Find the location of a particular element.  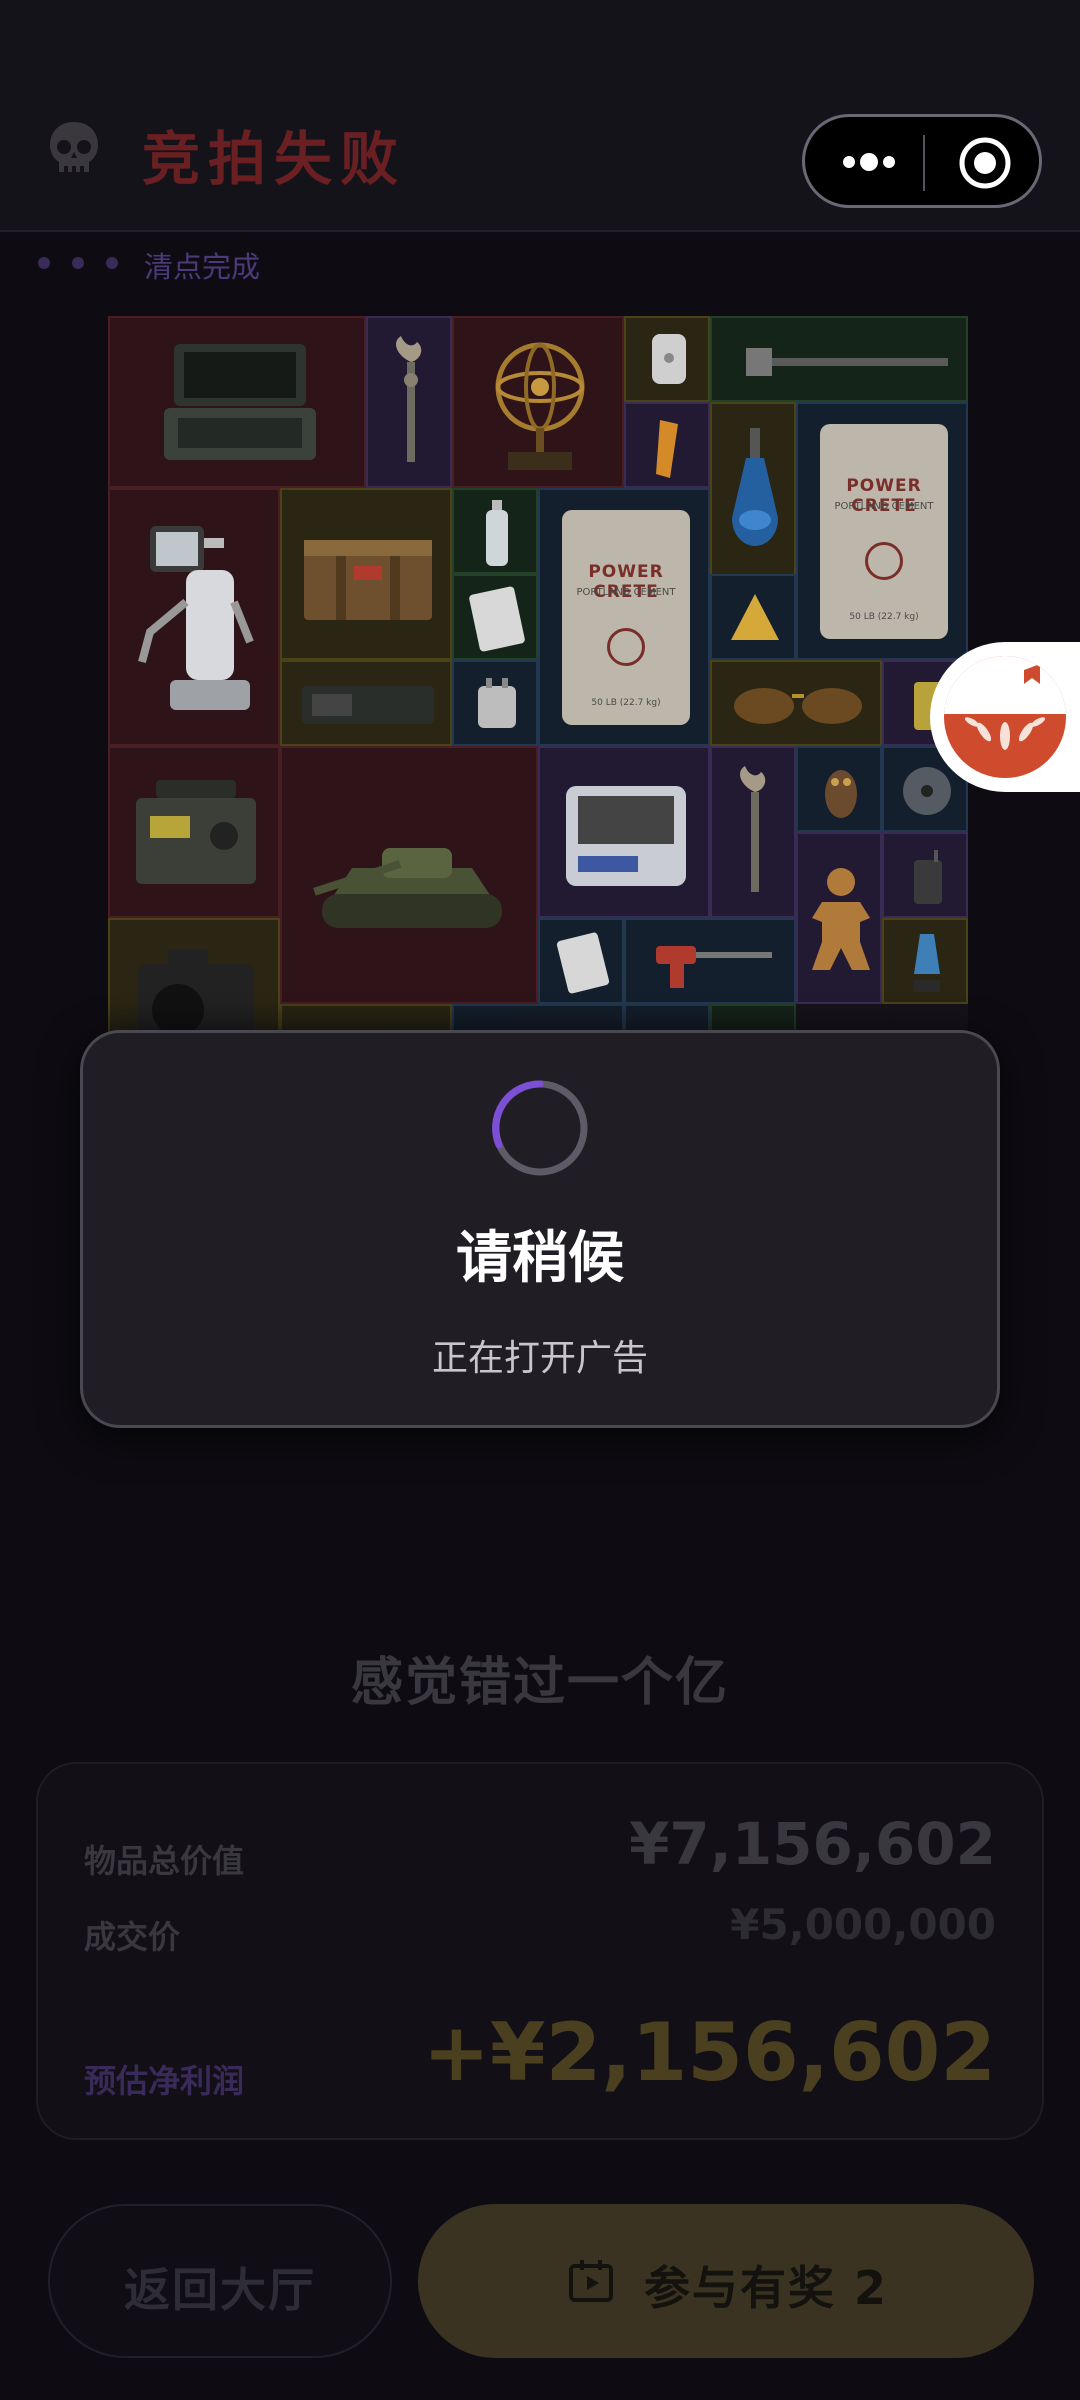

deal-price-label: 成交价 is located at coordinates (132, 1937).